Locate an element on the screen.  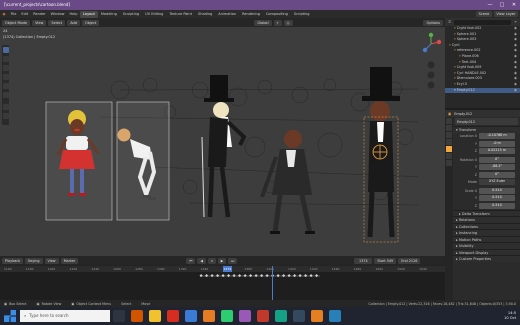
viewport-menu-object: Object is located at coordinates (90, 22).